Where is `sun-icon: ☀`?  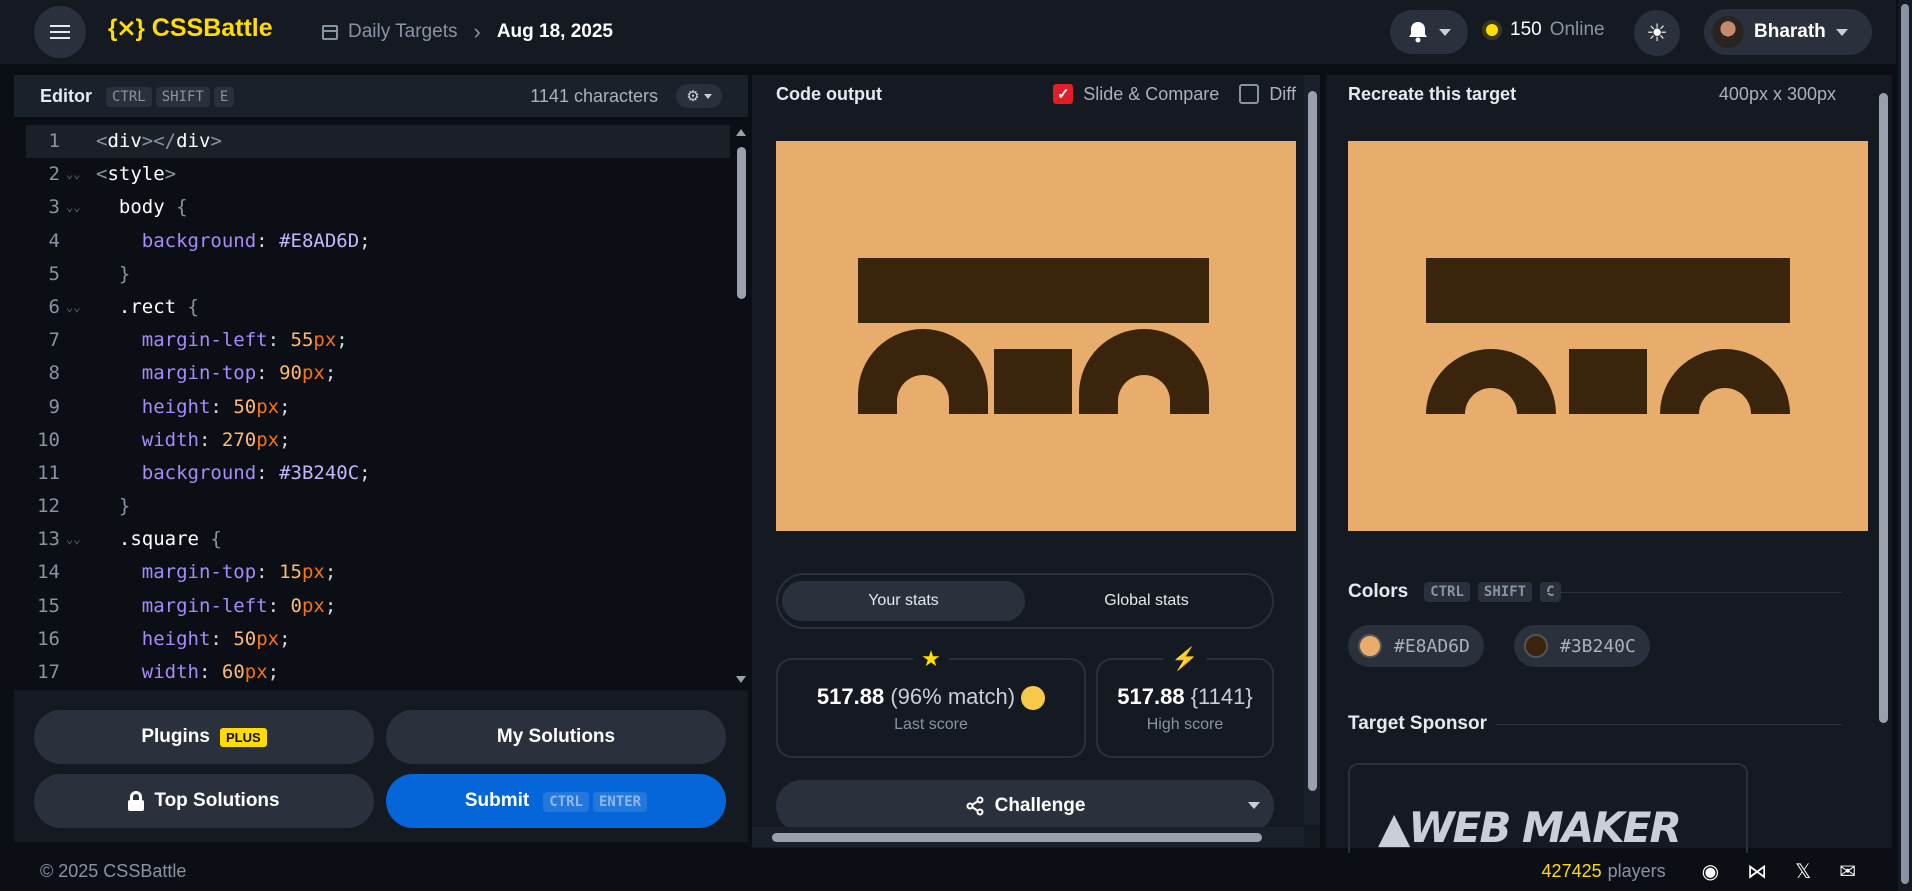
sun-icon: ☀ is located at coordinates (1657, 33).